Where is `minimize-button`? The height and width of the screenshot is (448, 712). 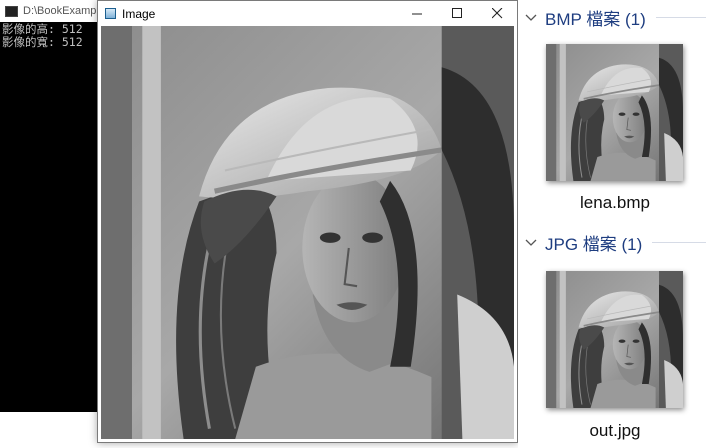 minimize-button is located at coordinates (417, 13).